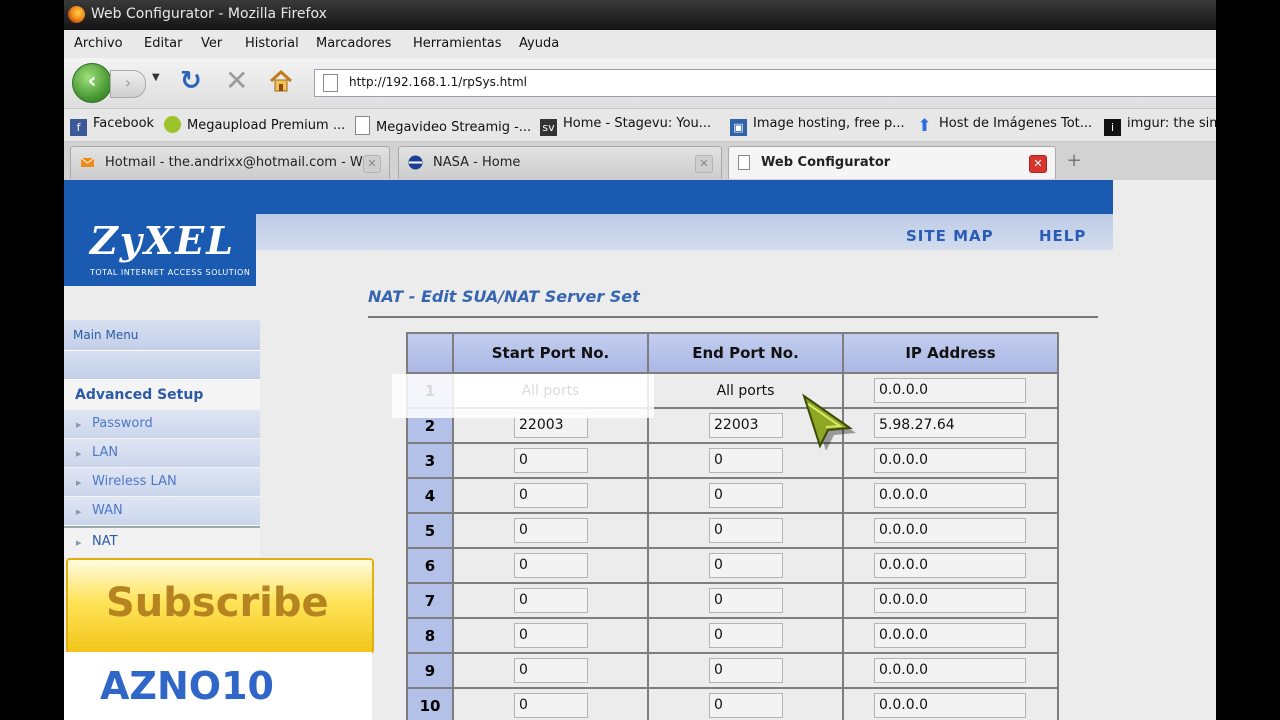 The image size is (1280, 720). Describe the element at coordinates (765, 83) in the screenshot. I see `address-bar: http://192.168.1.1/rpSys.html` at that location.